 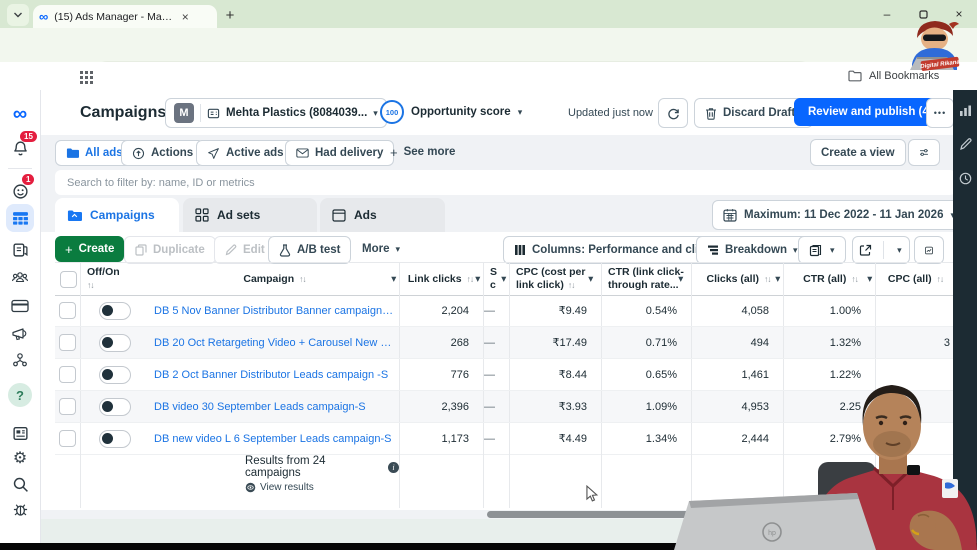 I want to click on filter-chip-actions: Actions, so click(x=163, y=153).